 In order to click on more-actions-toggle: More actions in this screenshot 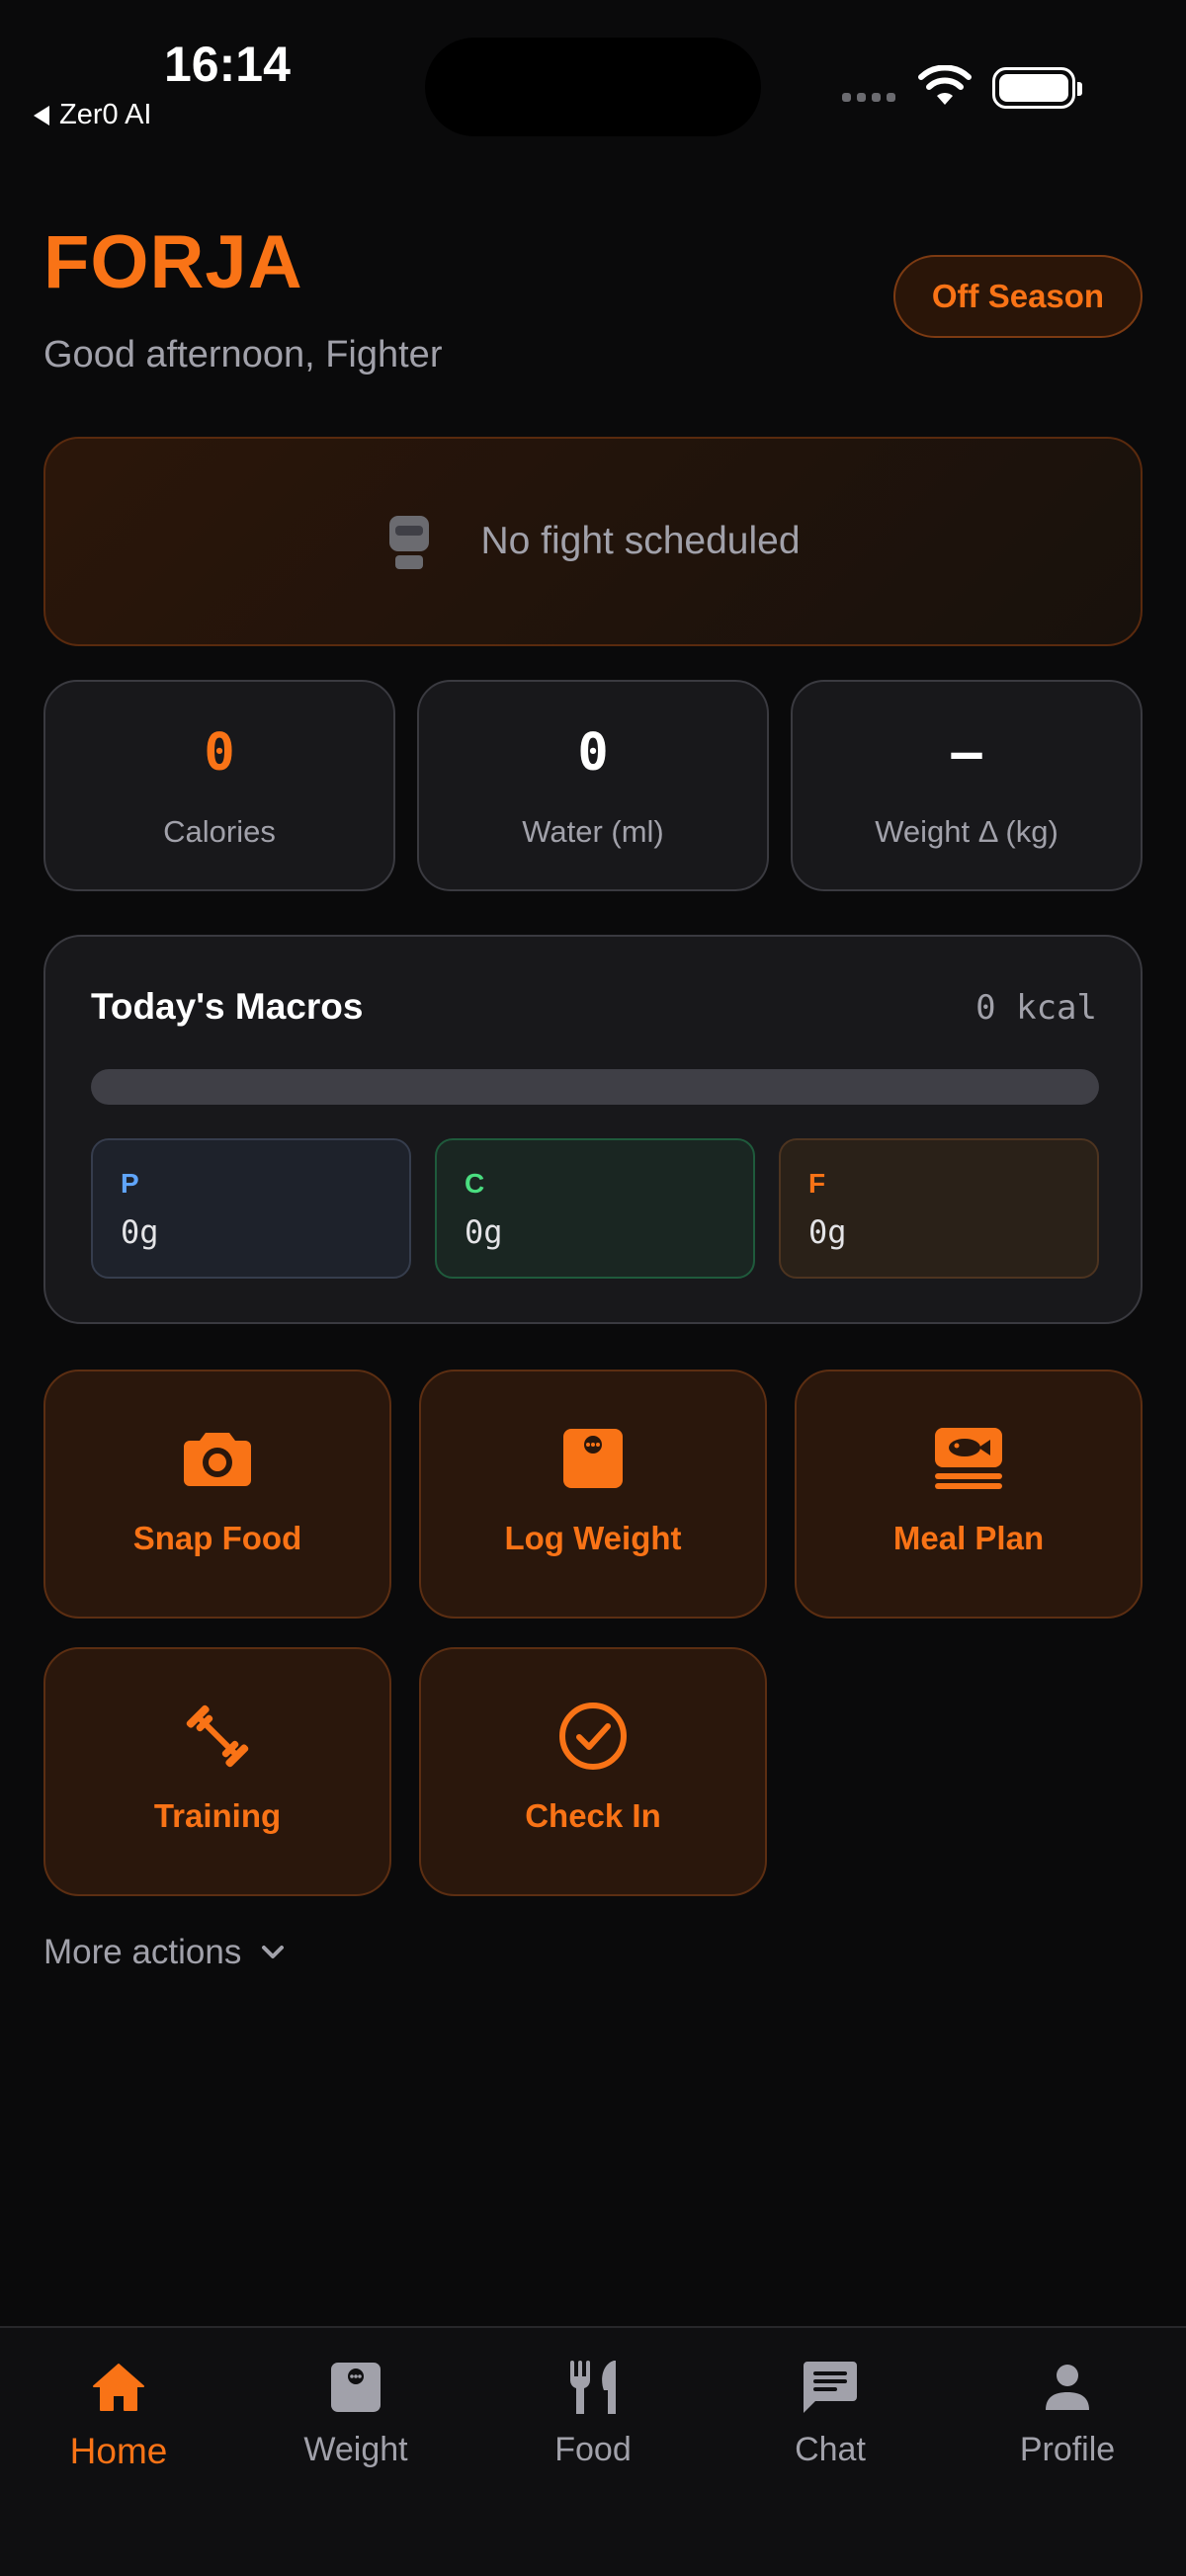, I will do `click(165, 1952)`.